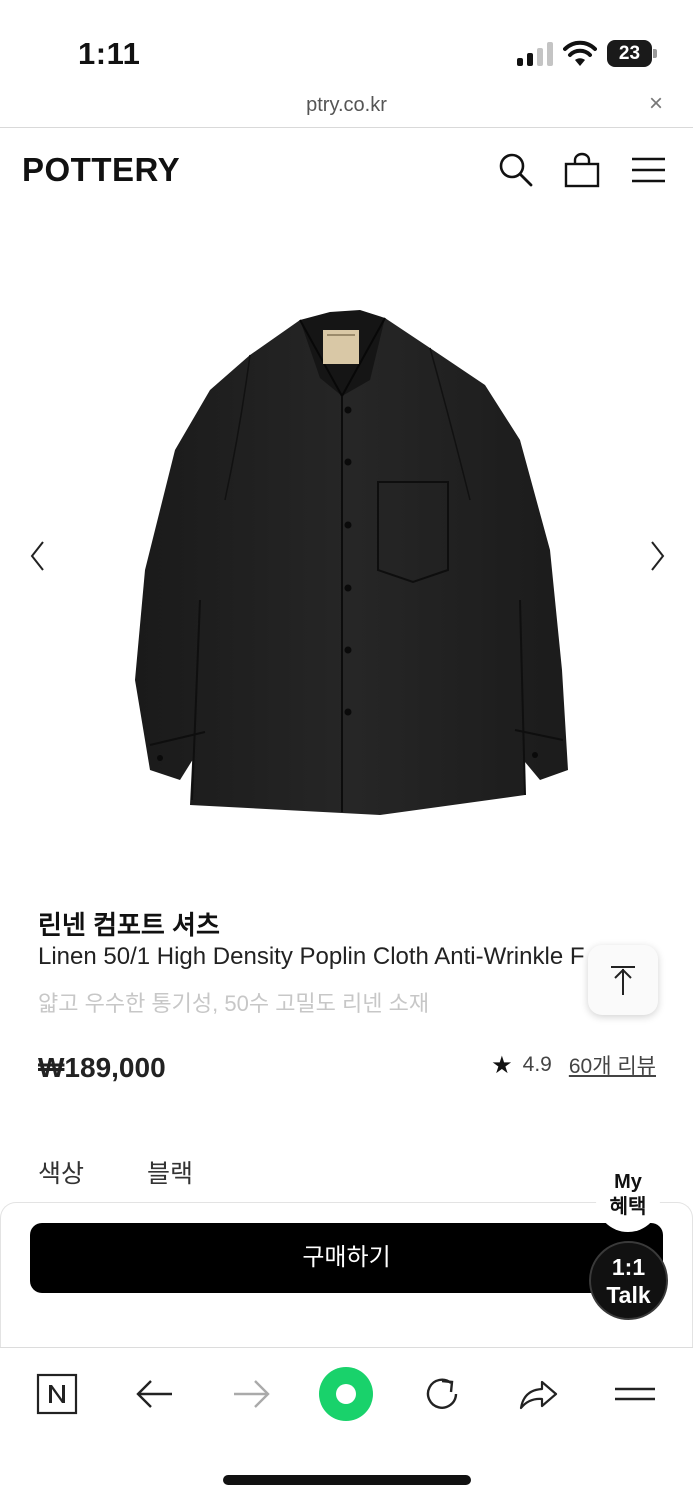 Image resolution: width=693 pixels, height=1500 pixels. I want to click on my-benefit-line1: My, so click(628, 1182).